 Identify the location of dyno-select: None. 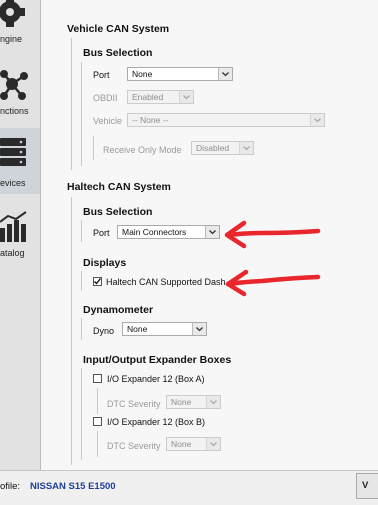
(164, 329).